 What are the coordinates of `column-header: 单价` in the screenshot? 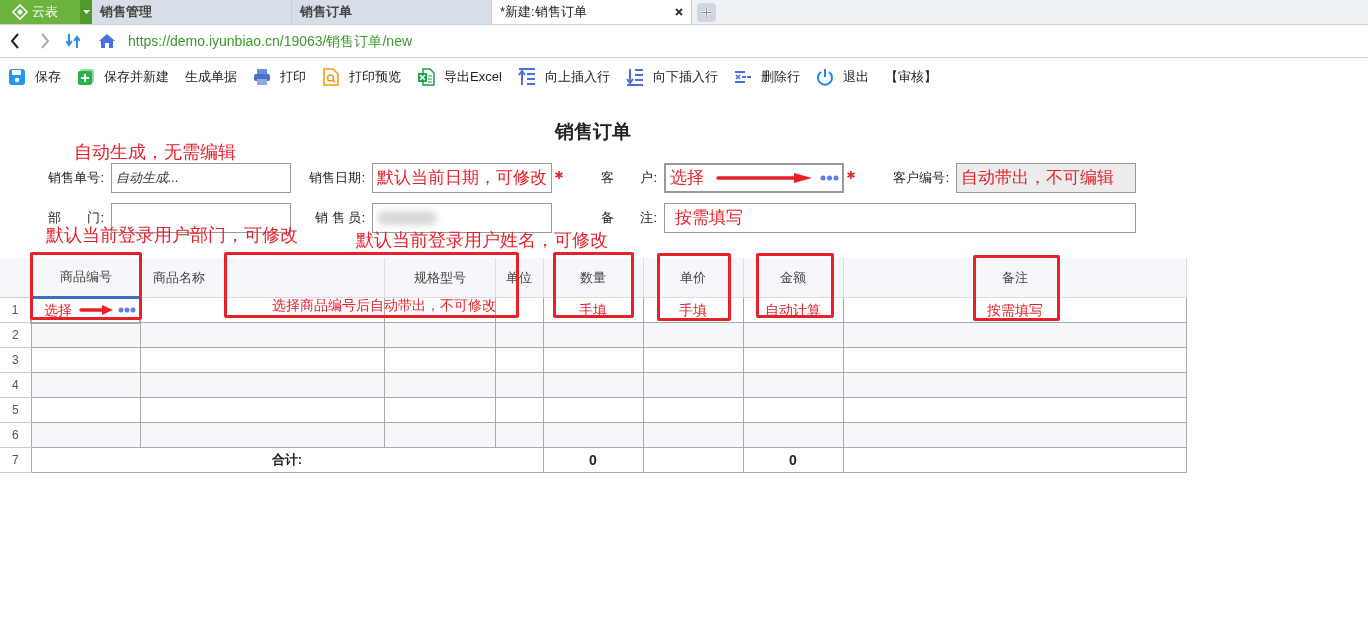 It's located at (693, 277).